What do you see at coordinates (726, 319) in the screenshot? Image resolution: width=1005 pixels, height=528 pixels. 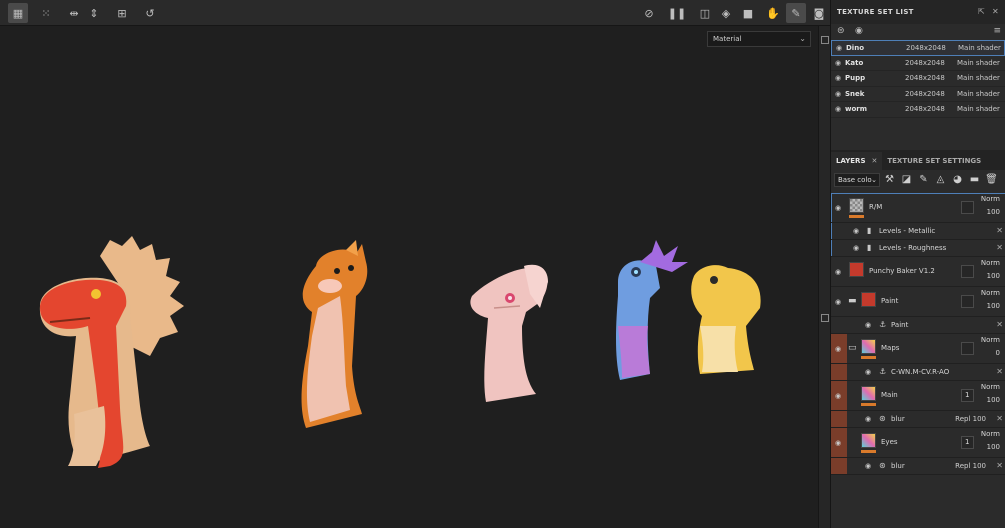 I see `worm-model` at bounding box center [726, 319].